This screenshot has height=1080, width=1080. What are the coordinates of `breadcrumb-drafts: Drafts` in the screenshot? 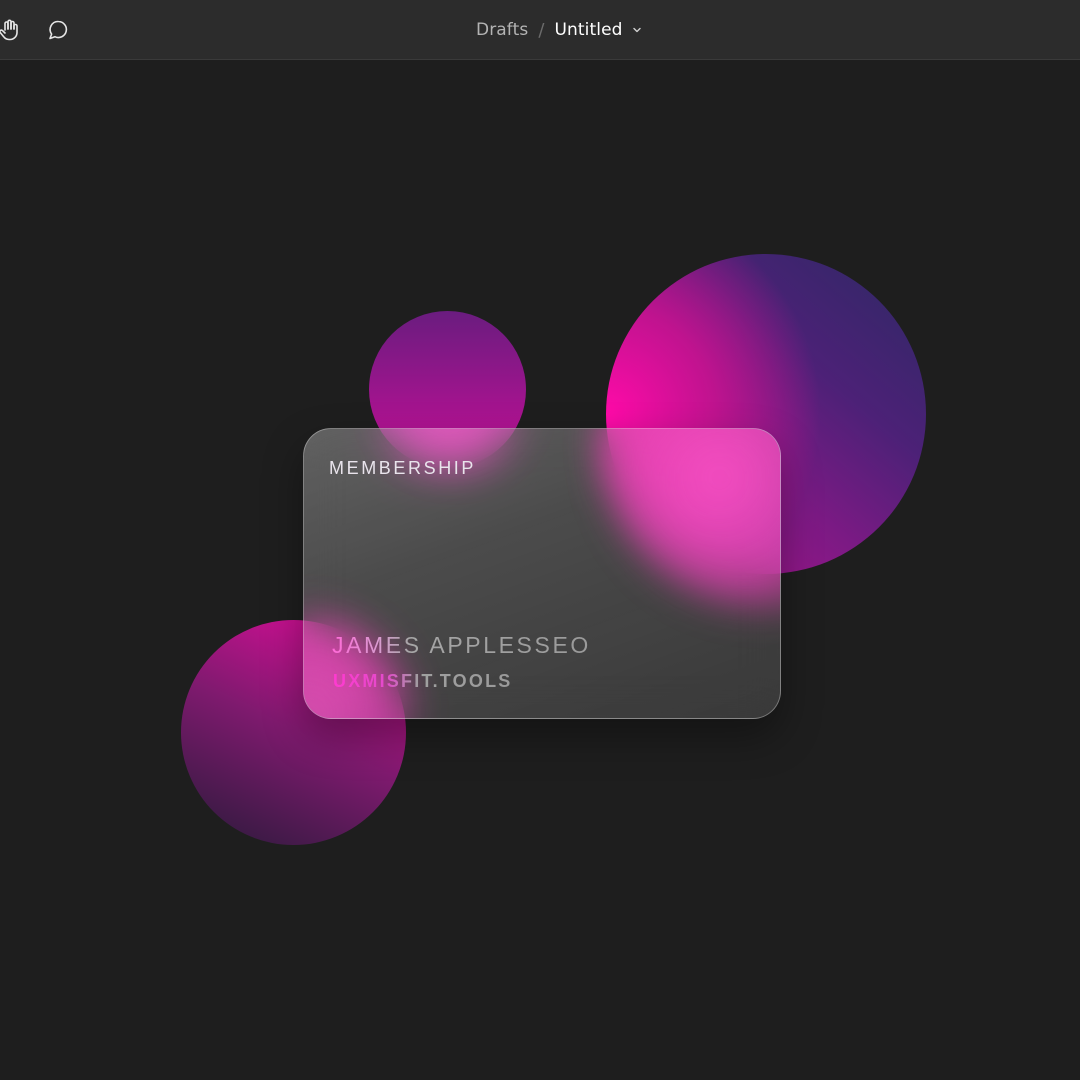 It's located at (502, 30).